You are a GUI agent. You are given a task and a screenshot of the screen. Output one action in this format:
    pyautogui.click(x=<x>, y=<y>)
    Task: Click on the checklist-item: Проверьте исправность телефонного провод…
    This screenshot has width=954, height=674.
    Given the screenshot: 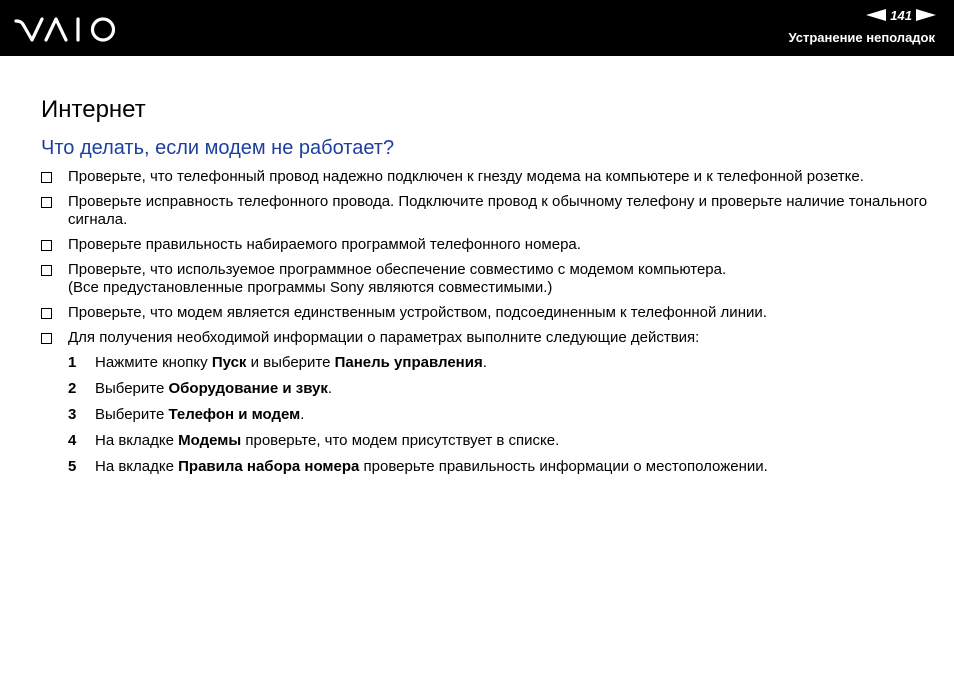 What is the action you would take?
    pyautogui.click(x=488, y=211)
    